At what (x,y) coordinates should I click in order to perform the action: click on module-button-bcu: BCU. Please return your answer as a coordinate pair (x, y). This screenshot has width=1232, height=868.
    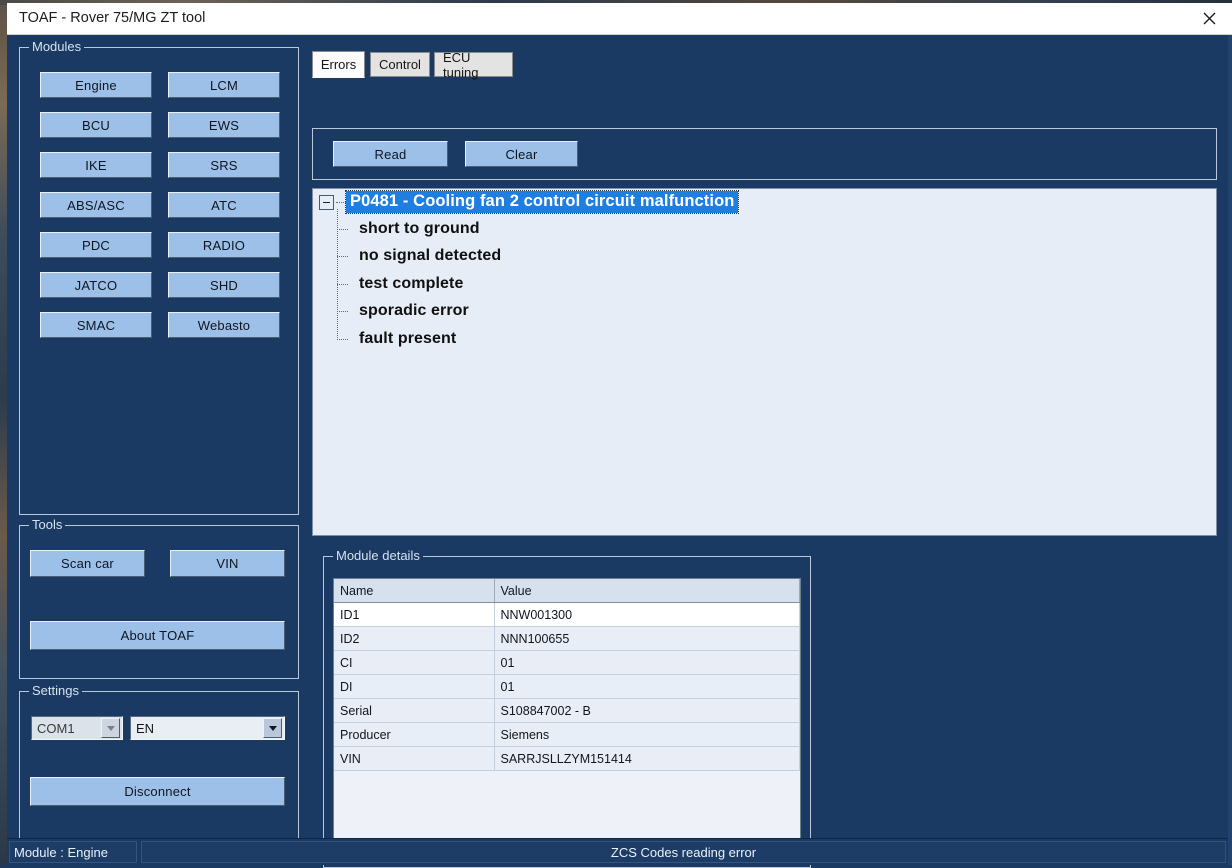
    Looking at the image, I should click on (96, 125).